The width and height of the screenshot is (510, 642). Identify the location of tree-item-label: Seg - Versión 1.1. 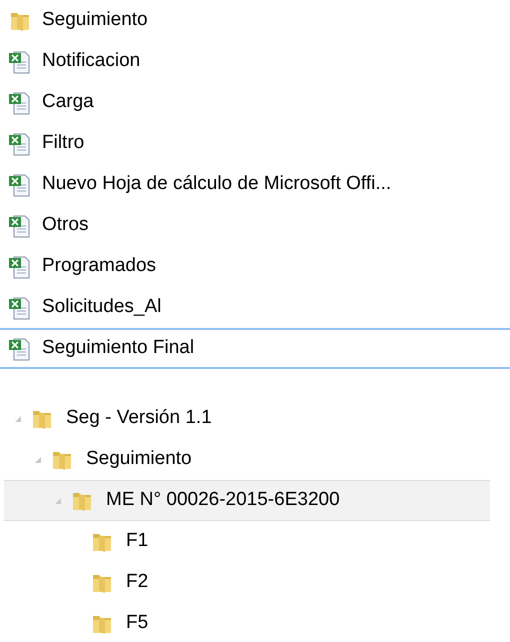
(139, 418).